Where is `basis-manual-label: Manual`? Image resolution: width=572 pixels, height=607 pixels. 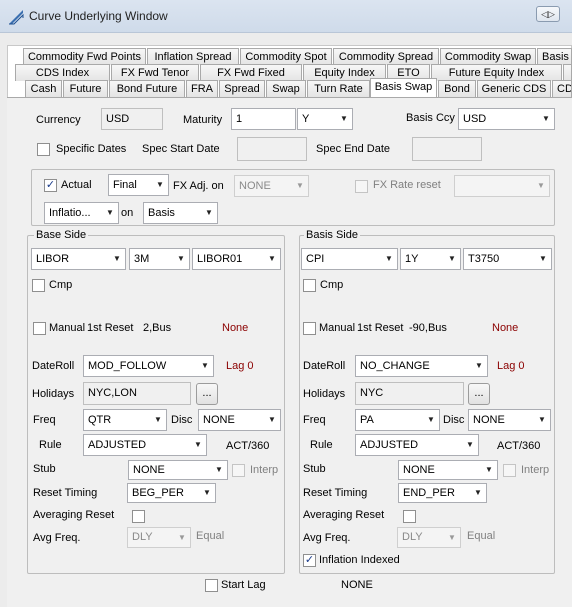
basis-manual-label: Manual is located at coordinates (337, 328).